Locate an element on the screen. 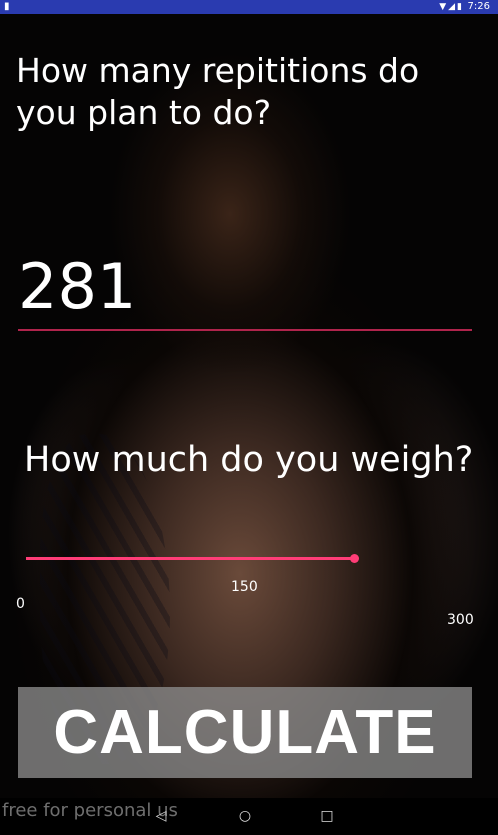 This screenshot has width=498, height=835. slider-max-label: 300 is located at coordinates (460, 620).